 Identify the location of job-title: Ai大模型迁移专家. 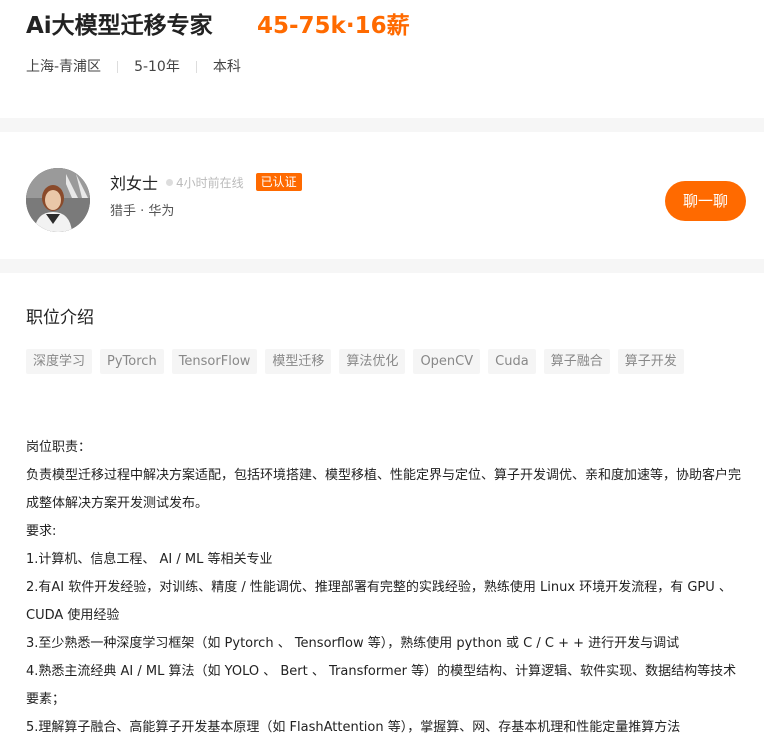
(119, 26).